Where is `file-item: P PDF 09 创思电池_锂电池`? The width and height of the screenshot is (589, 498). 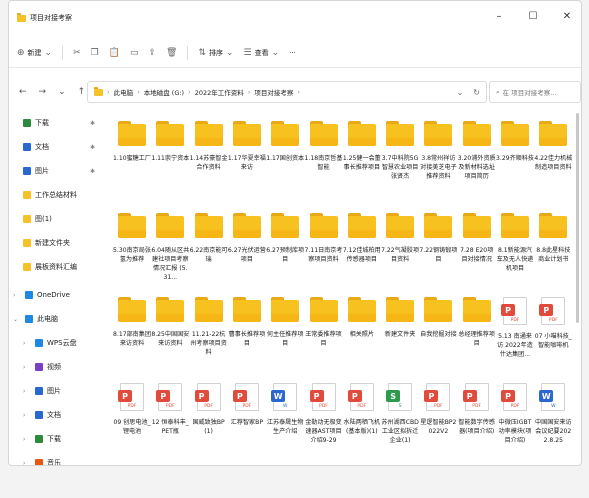
file-item: P PDF 09 创思电池_锂电池 is located at coordinates (132, 407).